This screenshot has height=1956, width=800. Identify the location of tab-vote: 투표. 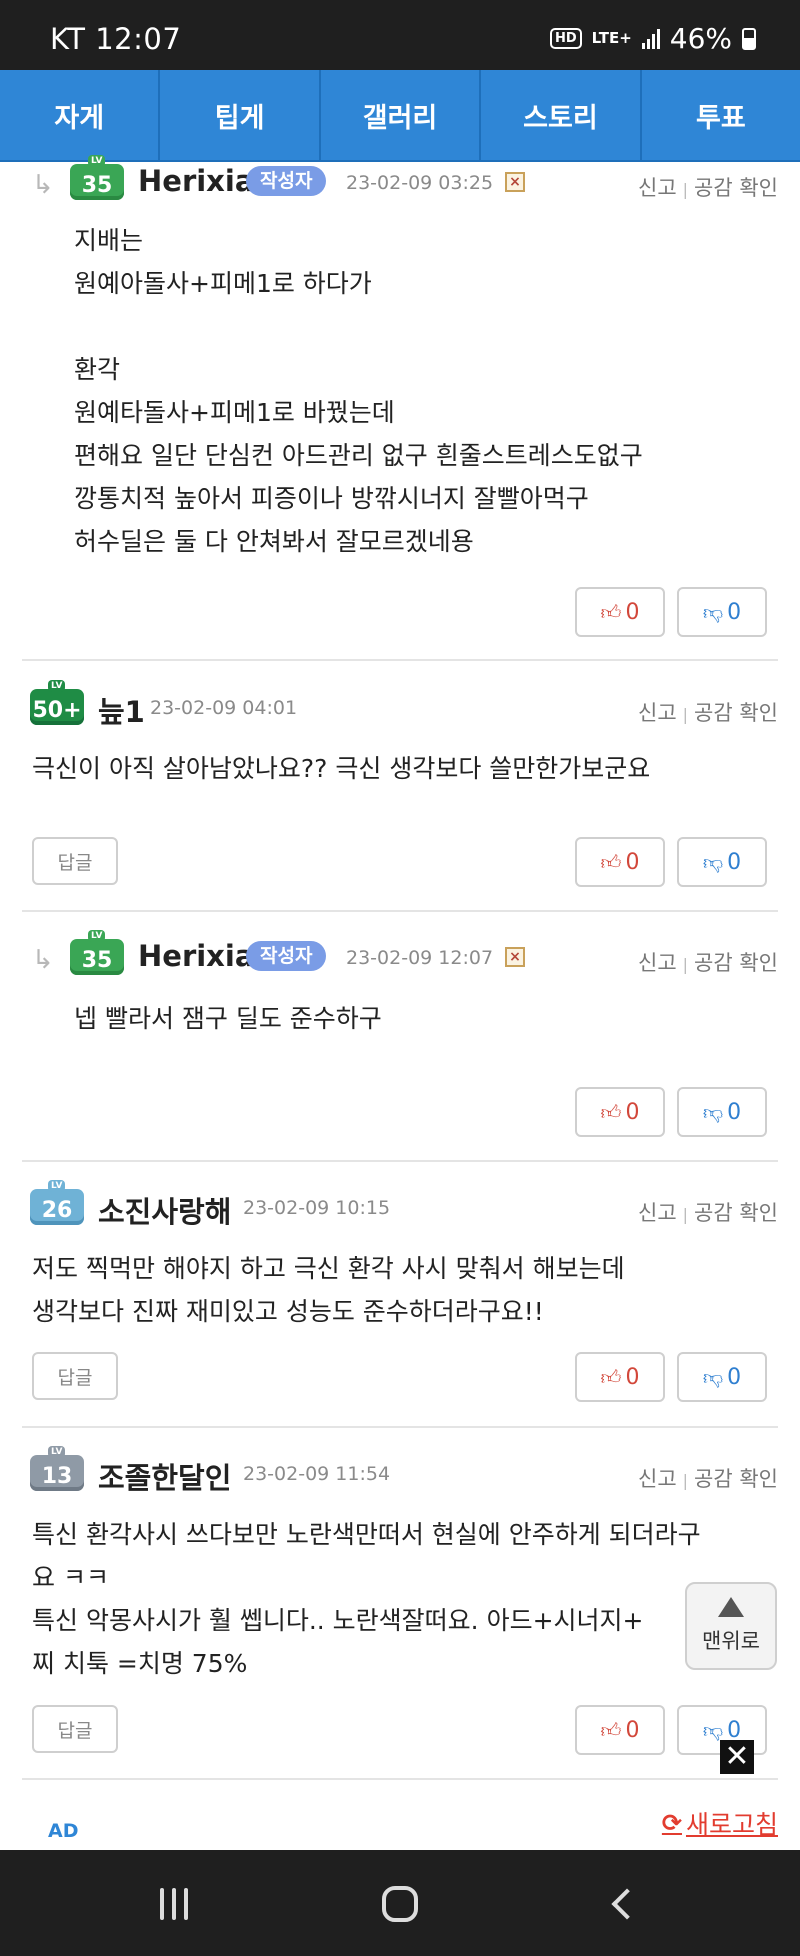
(721, 115).